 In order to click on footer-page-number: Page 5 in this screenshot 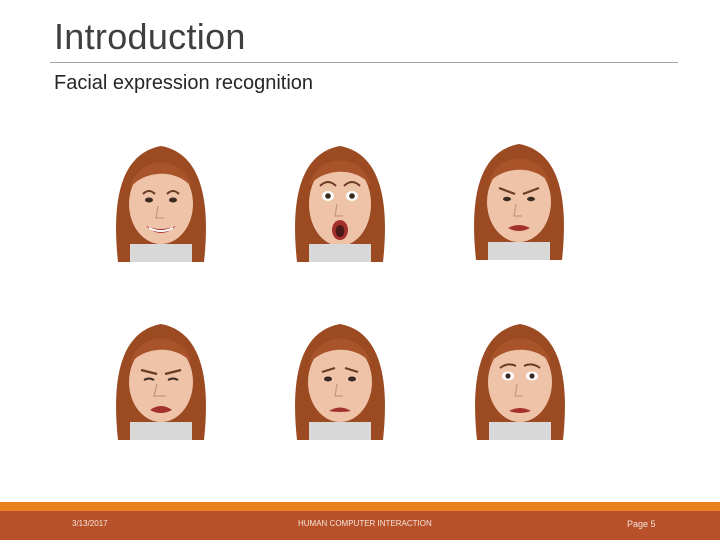, I will do `click(641, 524)`.